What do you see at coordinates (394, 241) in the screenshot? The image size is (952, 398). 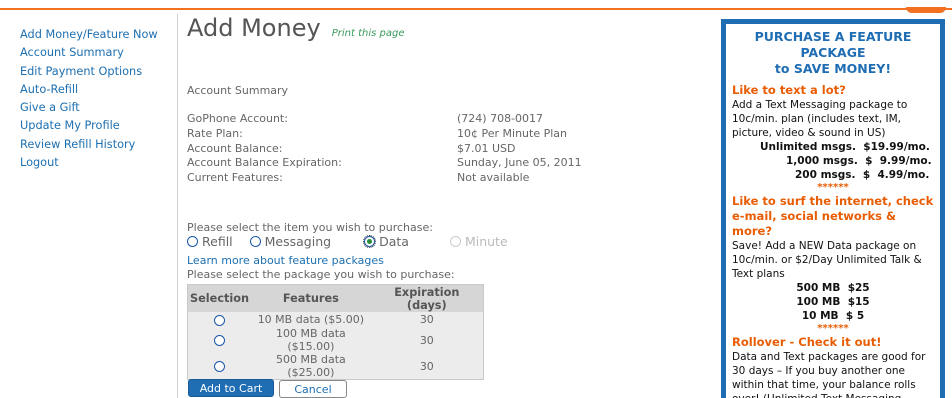 I see `radio-label: Data` at bounding box center [394, 241].